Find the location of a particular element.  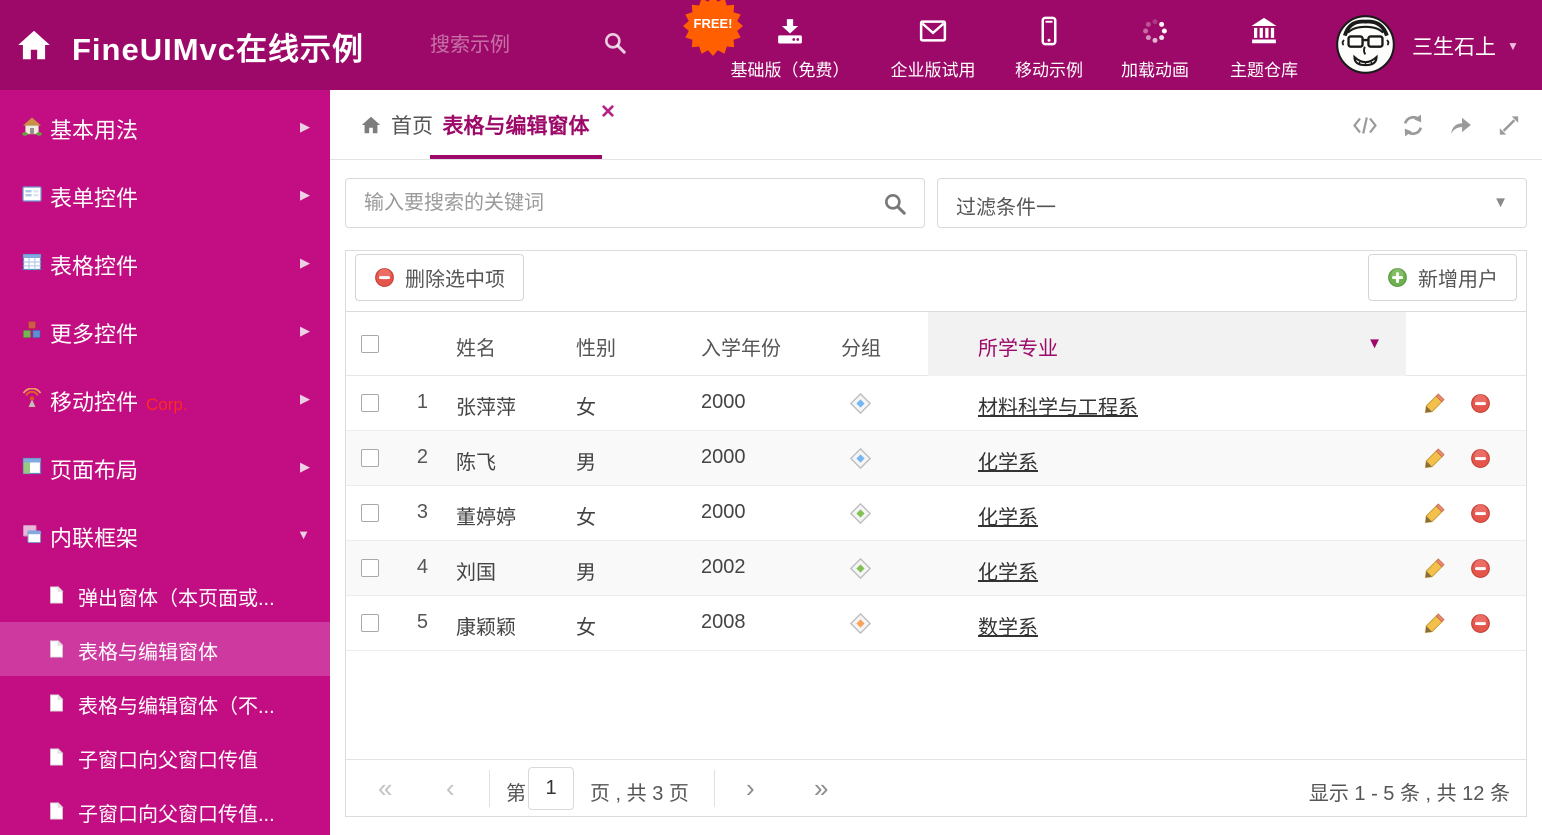

filter-dropdown-value: 过滤条件一 is located at coordinates (1006, 208).